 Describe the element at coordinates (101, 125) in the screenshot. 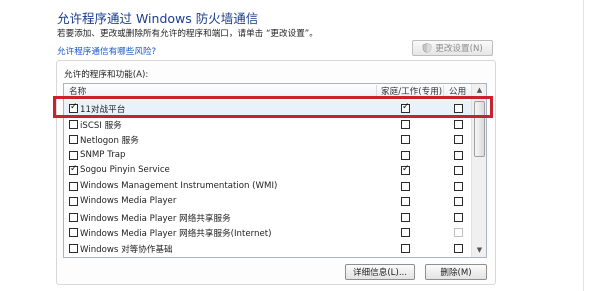

I see `program-name: iSCSI 服务` at that location.